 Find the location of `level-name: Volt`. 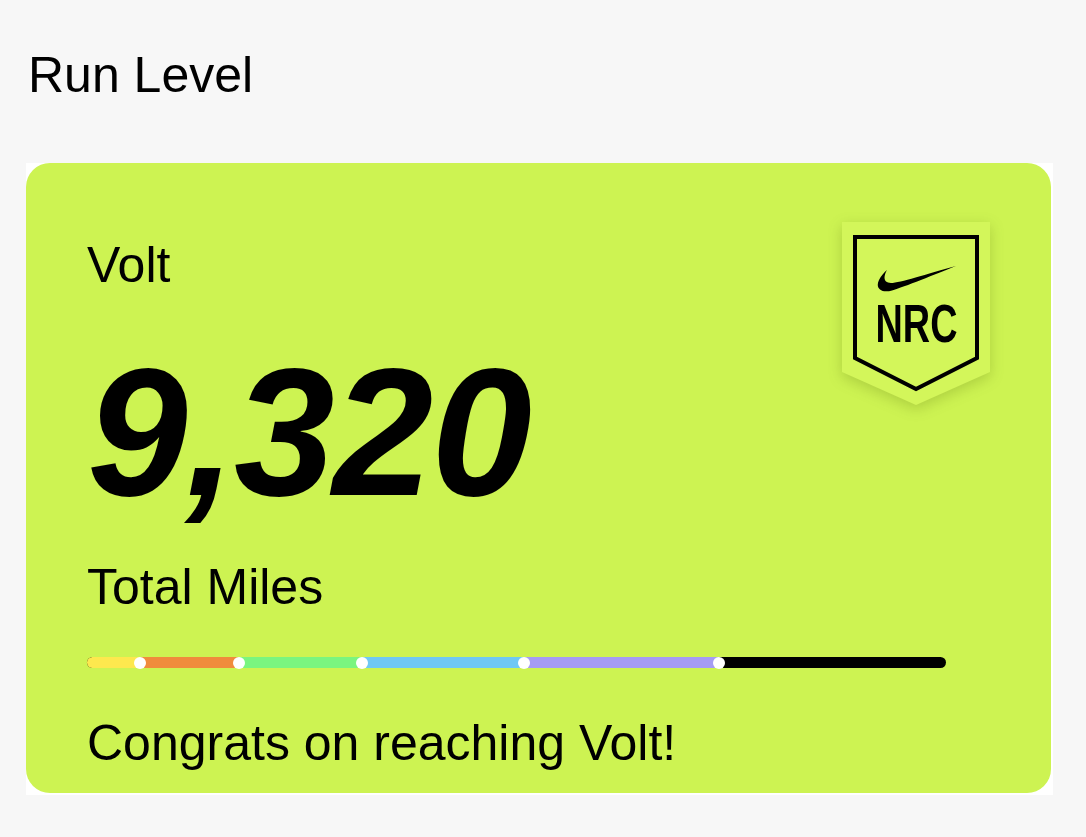

level-name: Volt is located at coordinates (129, 265).